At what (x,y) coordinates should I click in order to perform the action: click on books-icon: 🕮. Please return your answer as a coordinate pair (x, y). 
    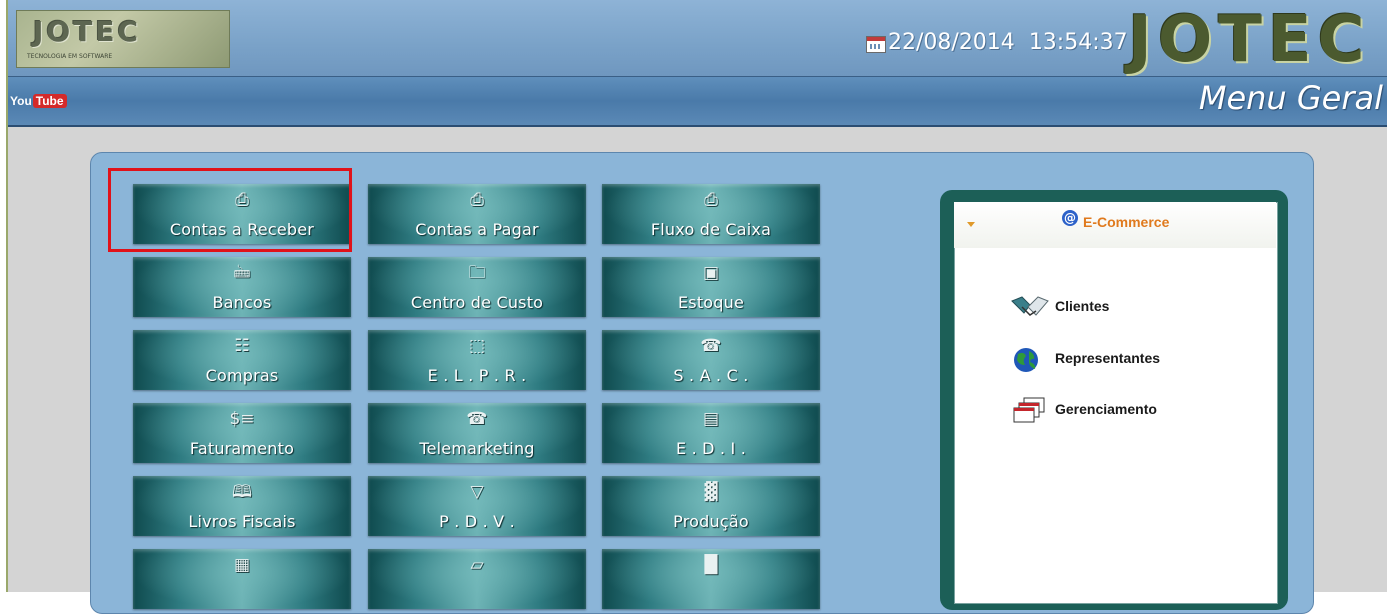
    Looking at the image, I should click on (242, 492).